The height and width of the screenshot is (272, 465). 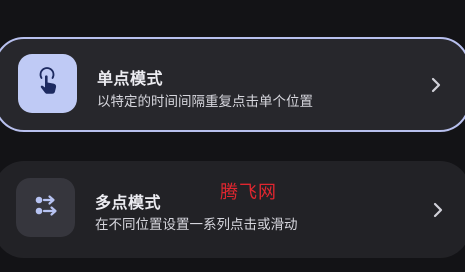 What do you see at coordinates (128, 202) in the screenshot?
I see `mode-title: 多点模式` at bounding box center [128, 202].